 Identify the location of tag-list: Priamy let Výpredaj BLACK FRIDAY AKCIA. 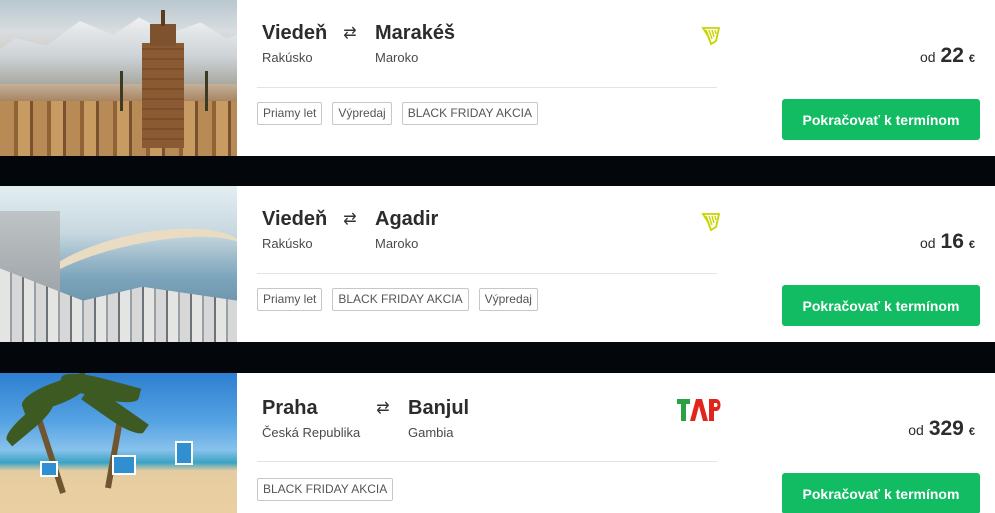
(397, 113).